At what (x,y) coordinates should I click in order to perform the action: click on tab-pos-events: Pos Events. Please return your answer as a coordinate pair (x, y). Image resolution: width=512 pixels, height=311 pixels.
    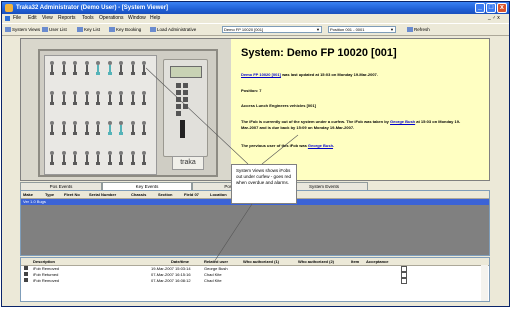
    Looking at the image, I should click on (61, 186).